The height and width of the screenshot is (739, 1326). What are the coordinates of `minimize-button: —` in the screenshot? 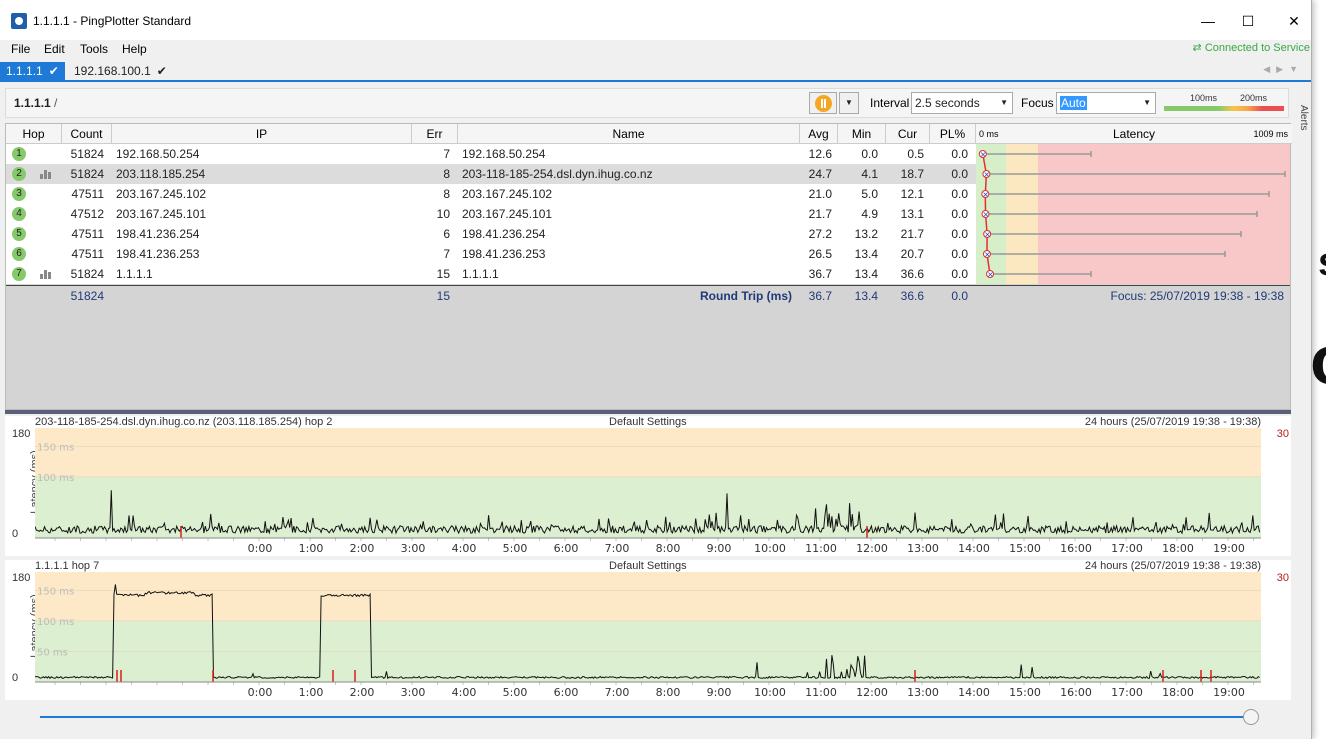 It's located at (1208, 21).